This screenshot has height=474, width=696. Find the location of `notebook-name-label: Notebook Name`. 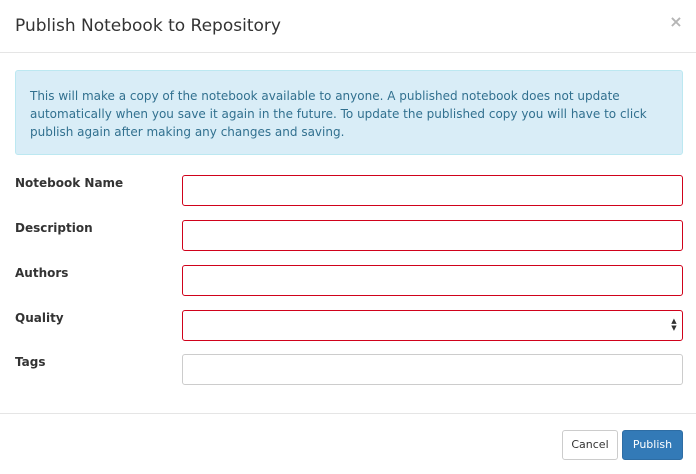

notebook-name-label: Notebook Name is located at coordinates (69, 183).